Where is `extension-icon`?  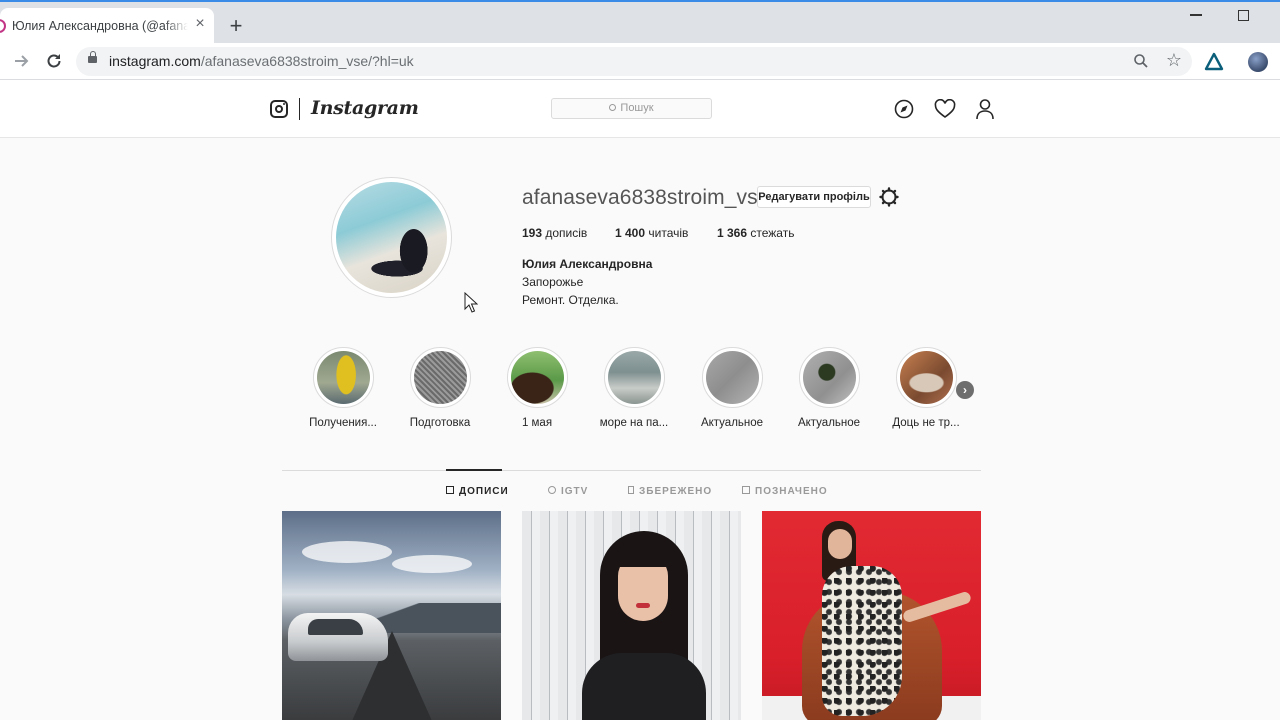
extension-icon is located at coordinates (1214, 62).